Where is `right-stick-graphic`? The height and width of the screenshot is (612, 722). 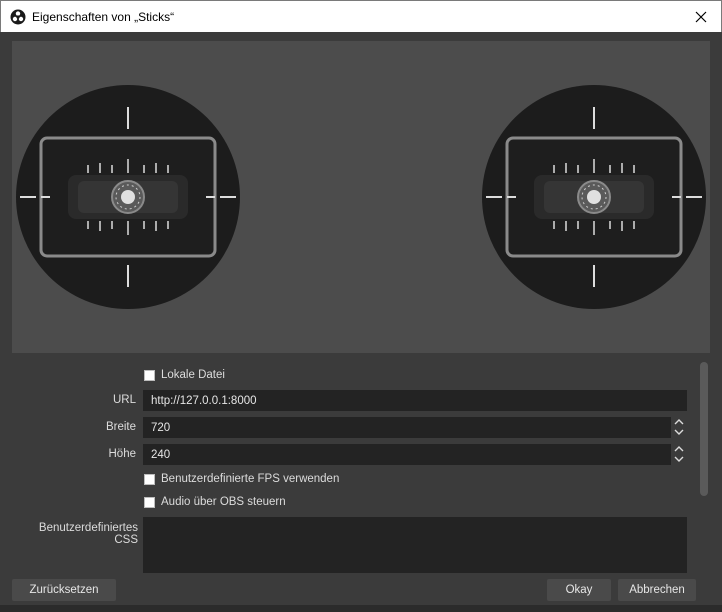
right-stick-graphic is located at coordinates (594, 197).